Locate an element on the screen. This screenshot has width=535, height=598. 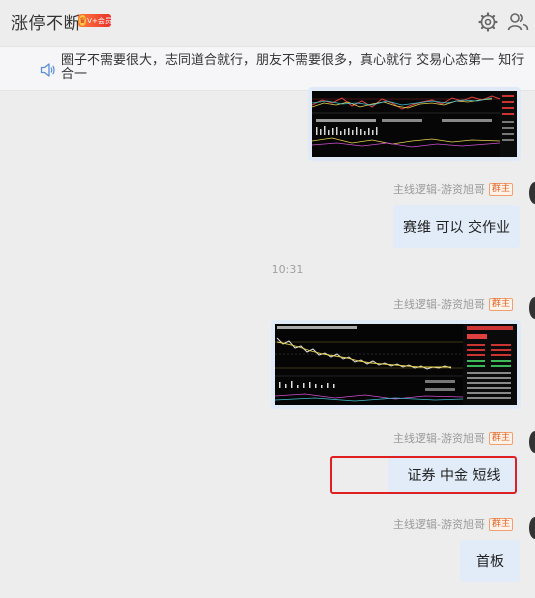
vip-badge: ♛ V+会员 is located at coordinates (95, 20).